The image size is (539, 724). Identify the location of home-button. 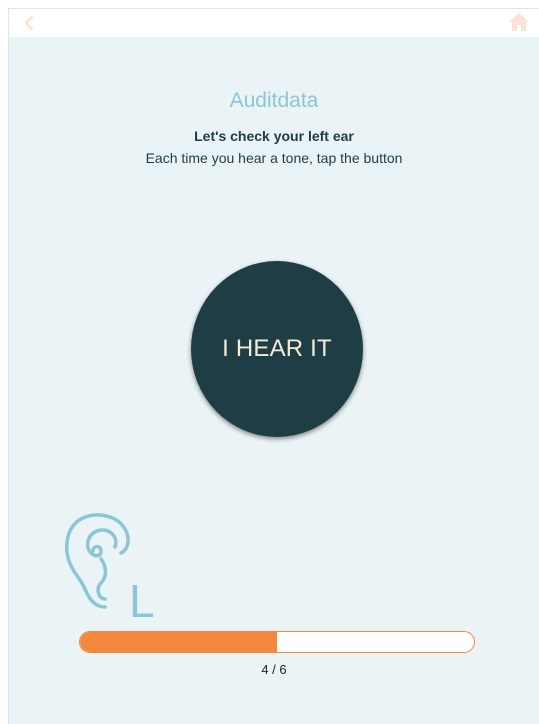
(519, 22).